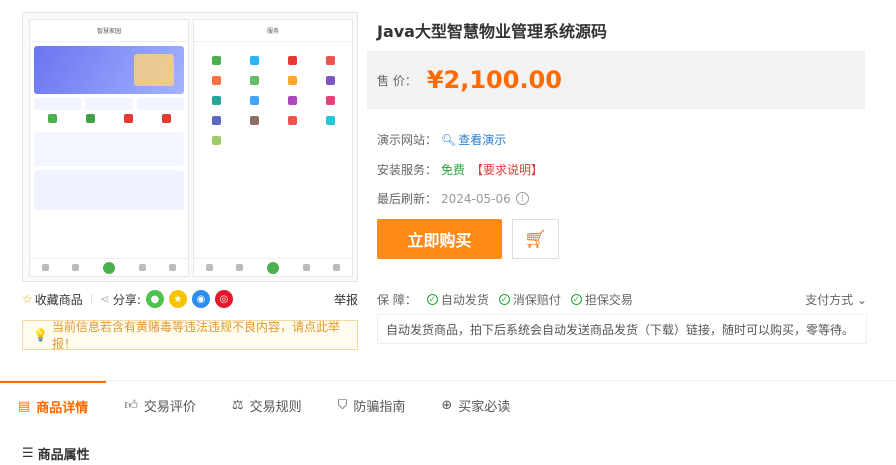  What do you see at coordinates (200, 299) in the screenshot?
I see `qq-icon: ◉` at bounding box center [200, 299].